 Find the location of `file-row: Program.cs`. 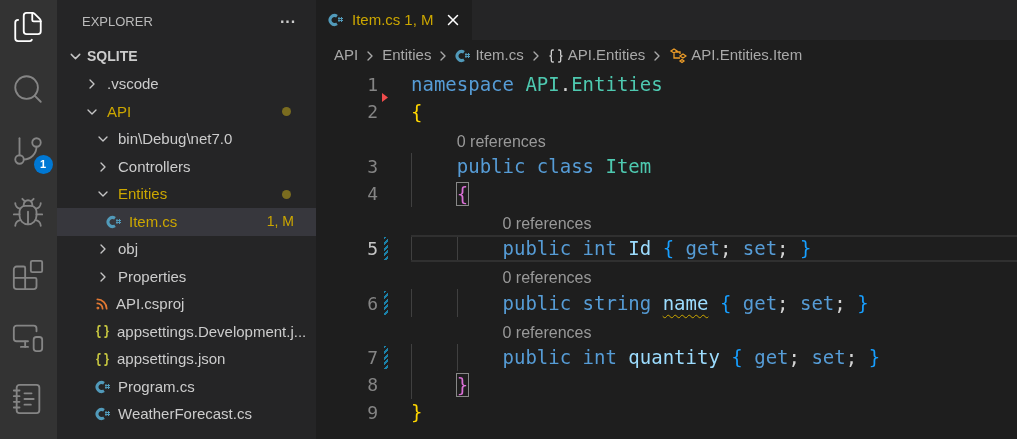

file-row: Program.cs is located at coordinates (186, 387).